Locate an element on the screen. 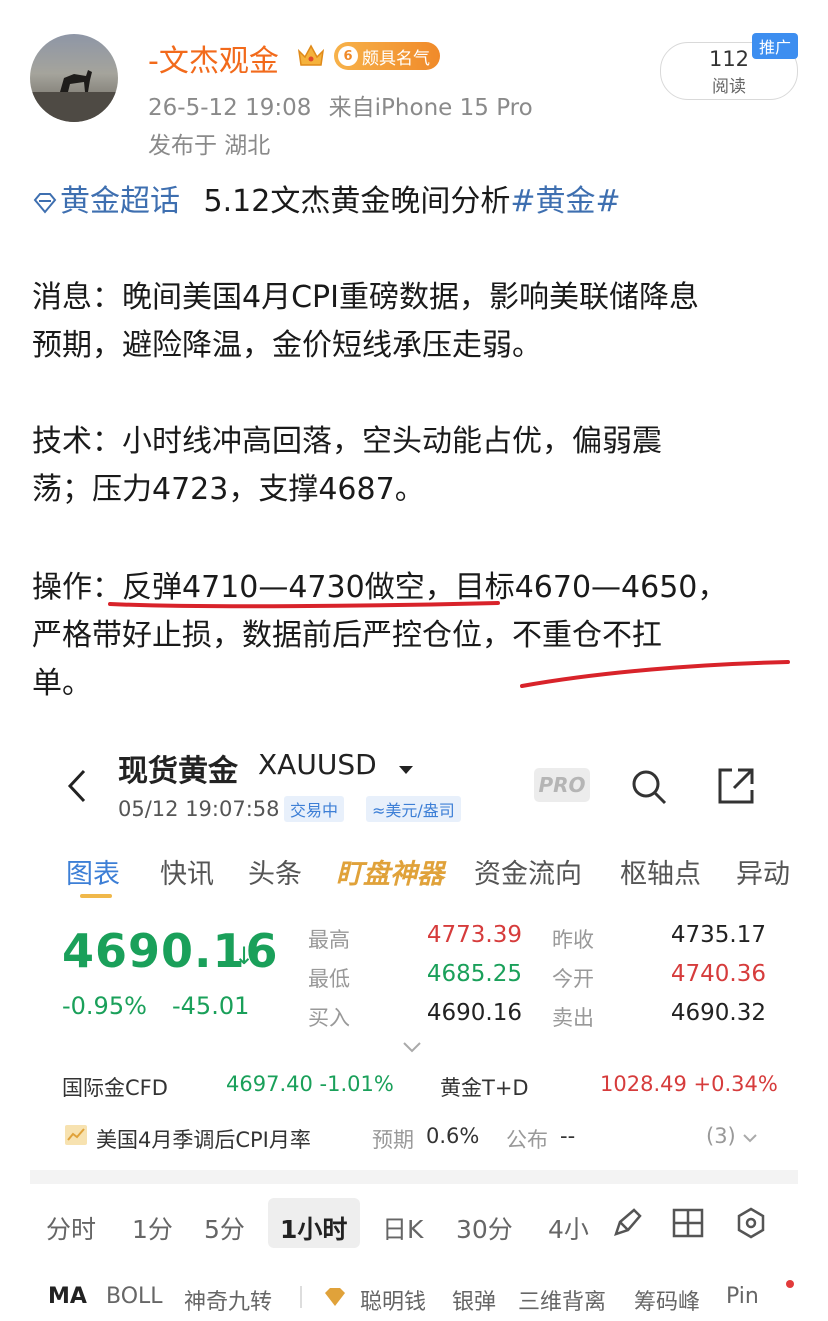 The height and width of the screenshot is (1321, 828). bid-value: 4690.16 is located at coordinates (474, 1013).